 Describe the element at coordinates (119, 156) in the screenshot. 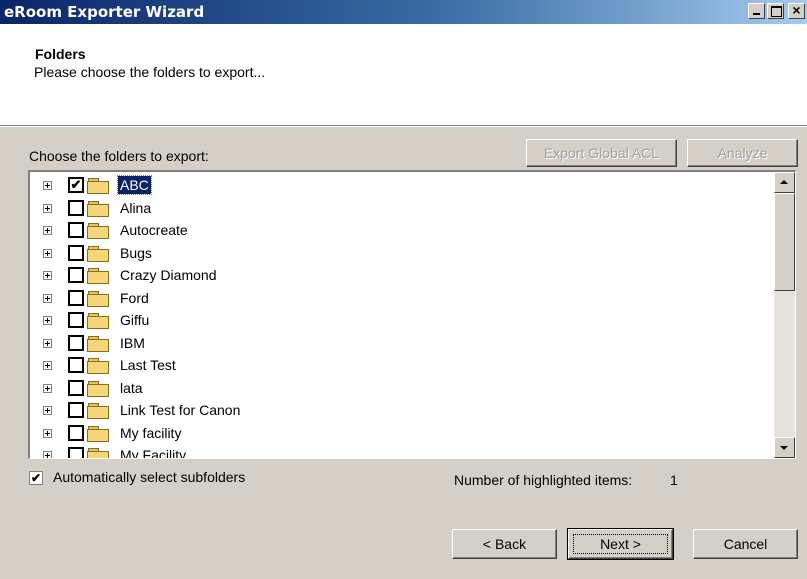

I see `choose-folders-label: Choose the folders to export:` at that location.